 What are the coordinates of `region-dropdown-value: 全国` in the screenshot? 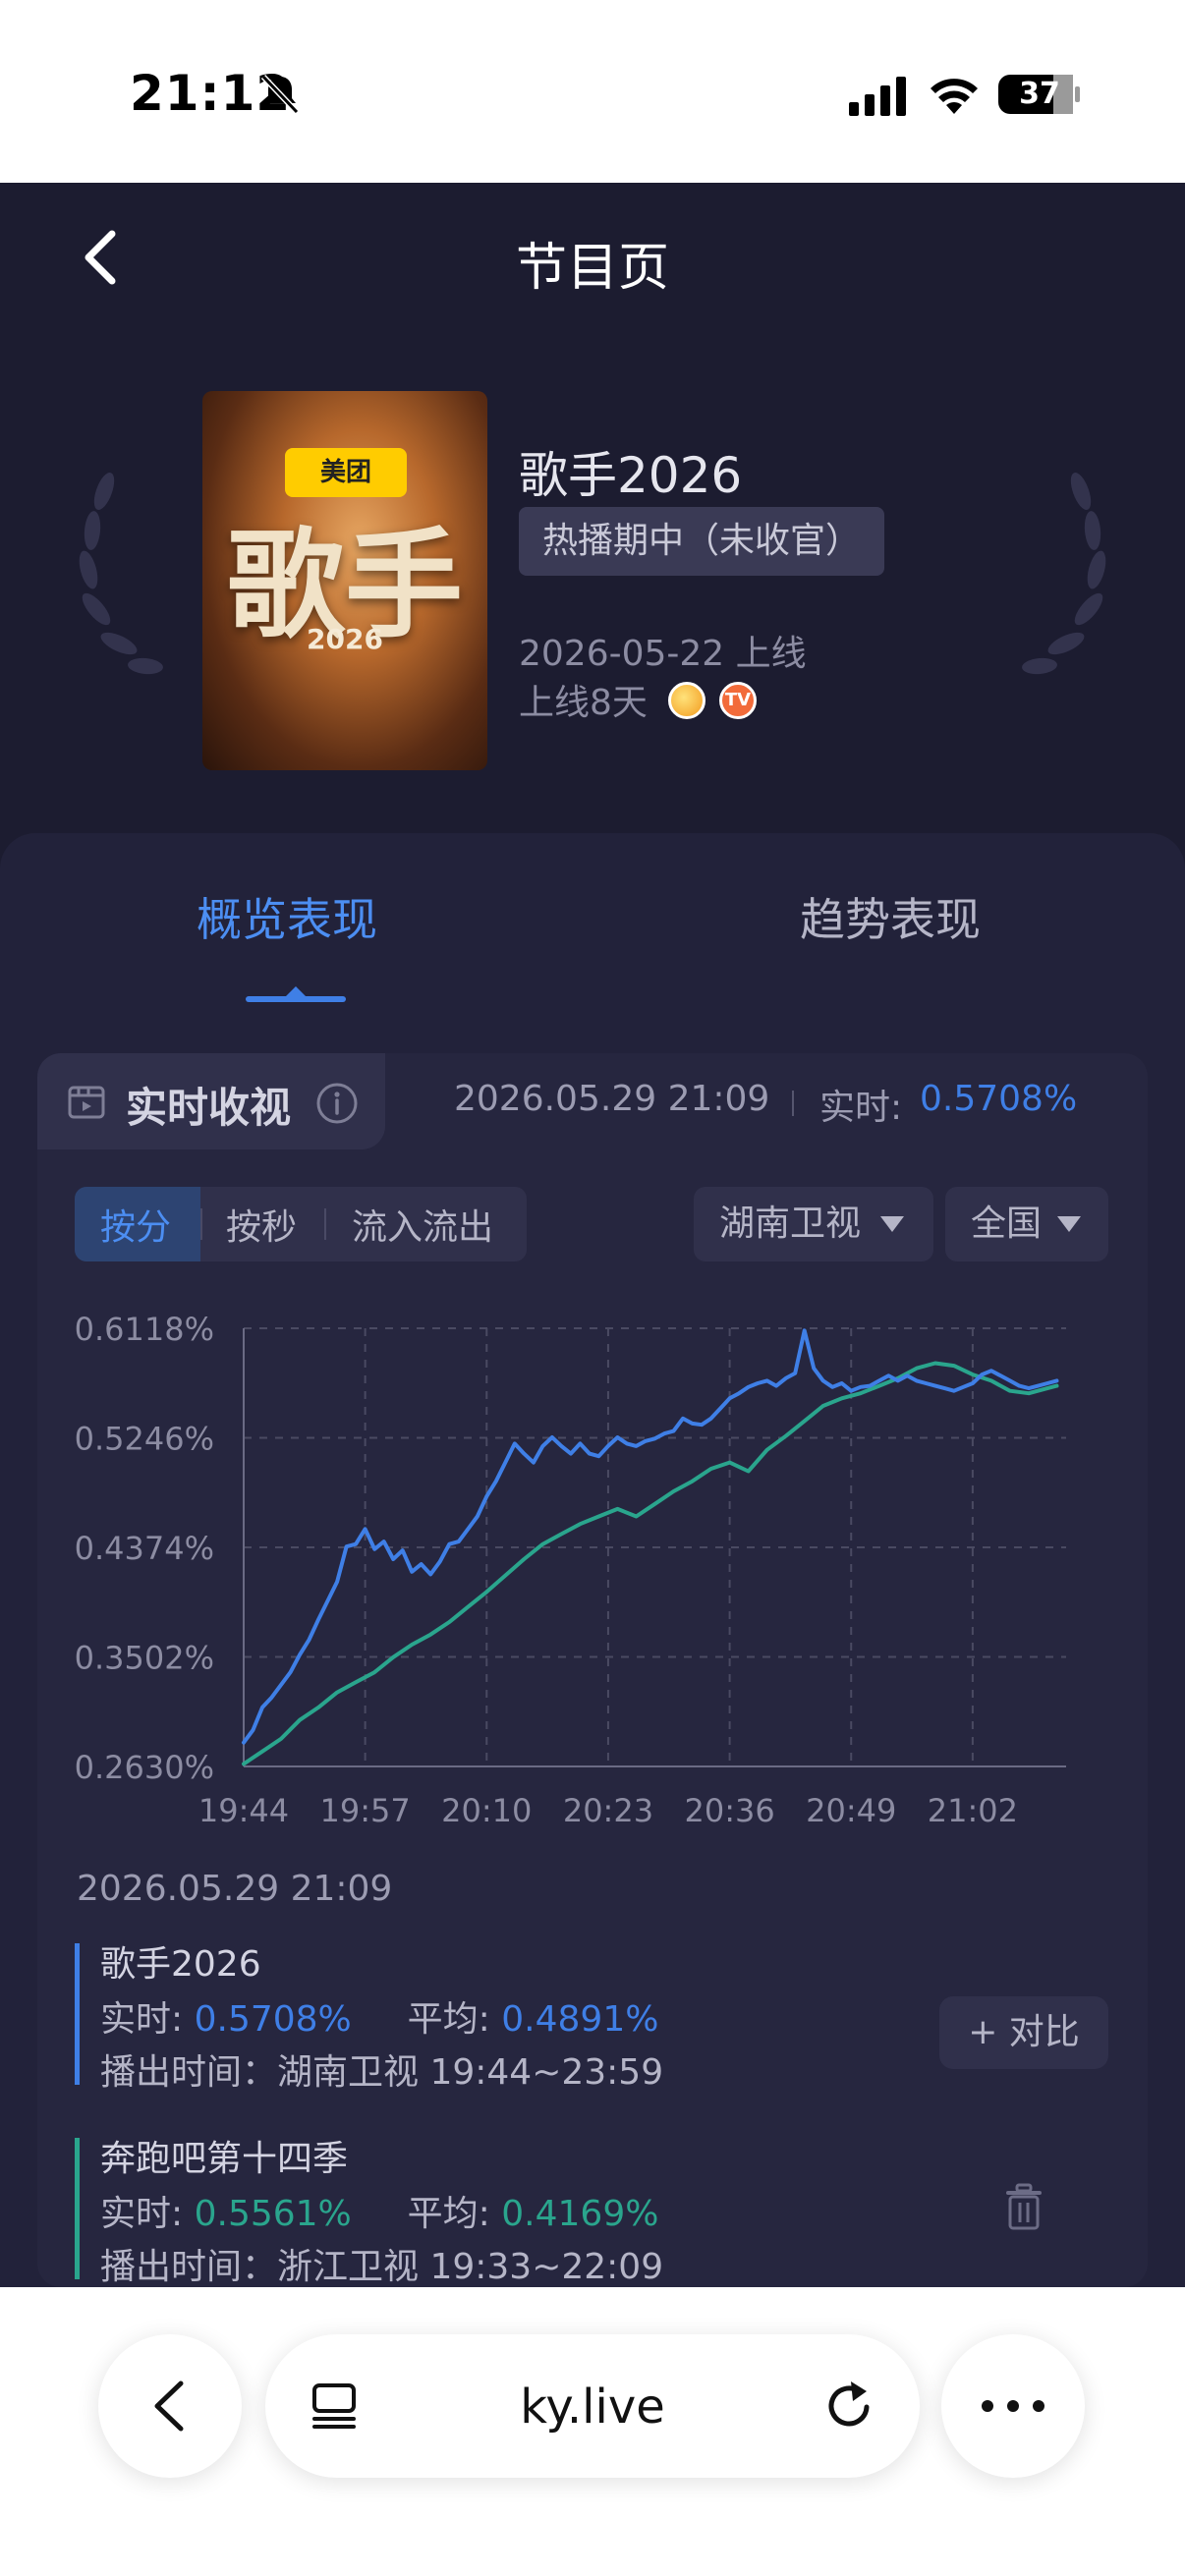 It's located at (1007, 1224).